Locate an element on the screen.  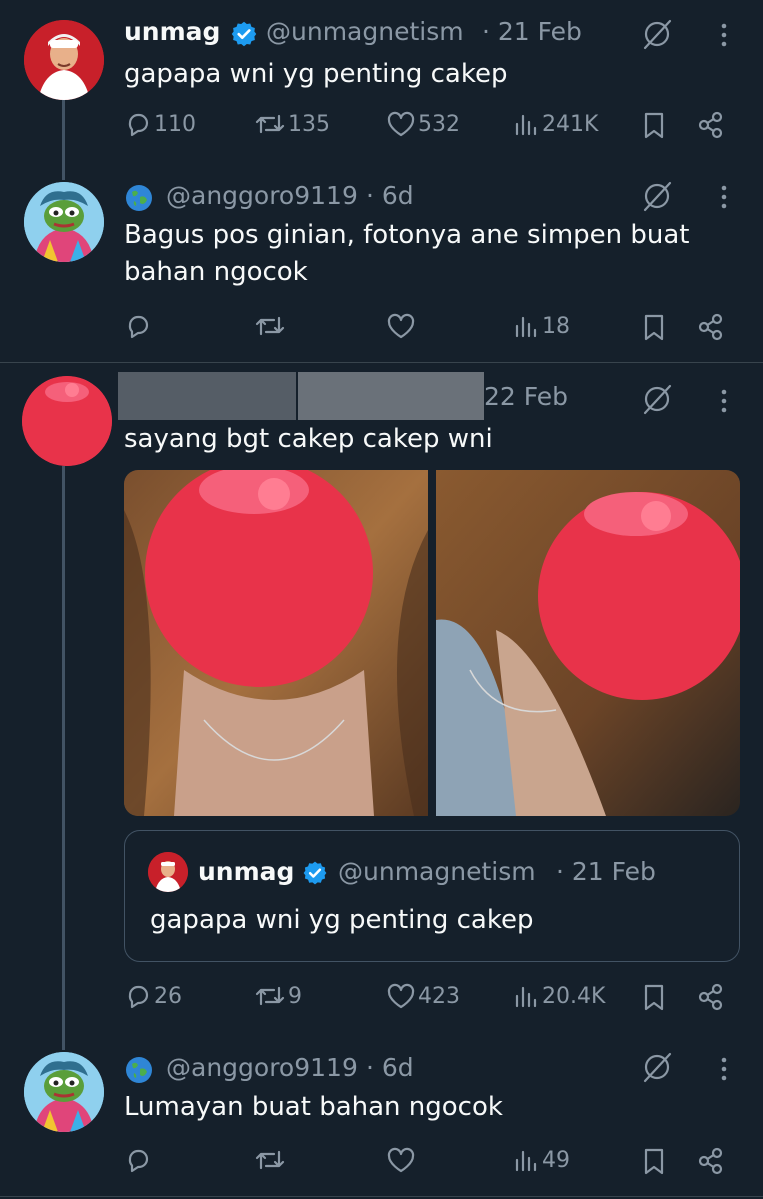
tweet-text: gapapa wni yg penting cakep is located at coordinates (316, 74).